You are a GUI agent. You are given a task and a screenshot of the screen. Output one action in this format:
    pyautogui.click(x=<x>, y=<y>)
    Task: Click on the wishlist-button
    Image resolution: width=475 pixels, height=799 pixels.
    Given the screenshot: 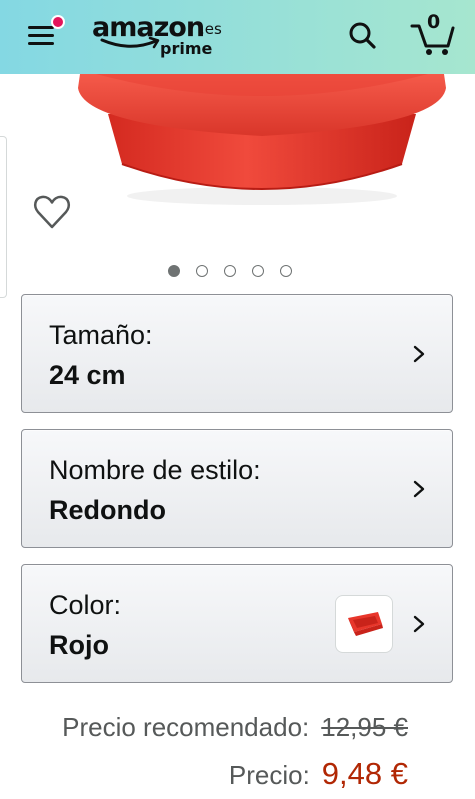 What is the action you would take?
    pyautogui.click(x=52, y=212)
    